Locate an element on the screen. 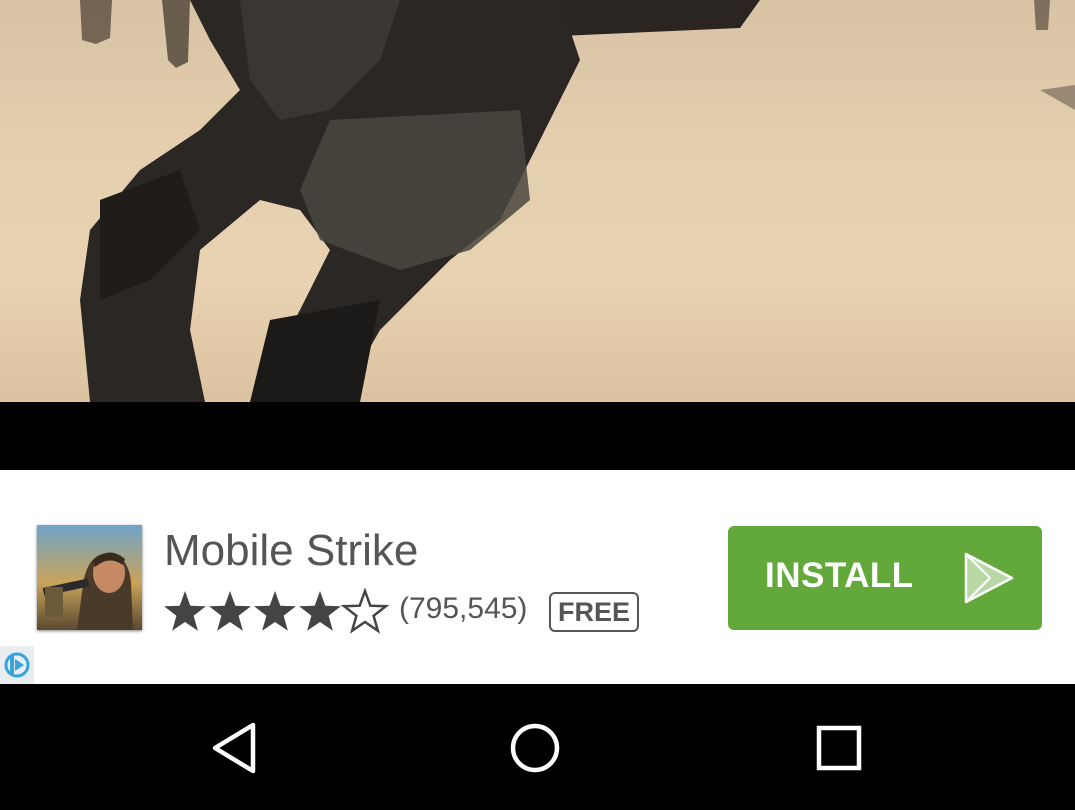 This screenshot has height=810, width=1075. back-triangle-icon is located at coordinates (235, 748).